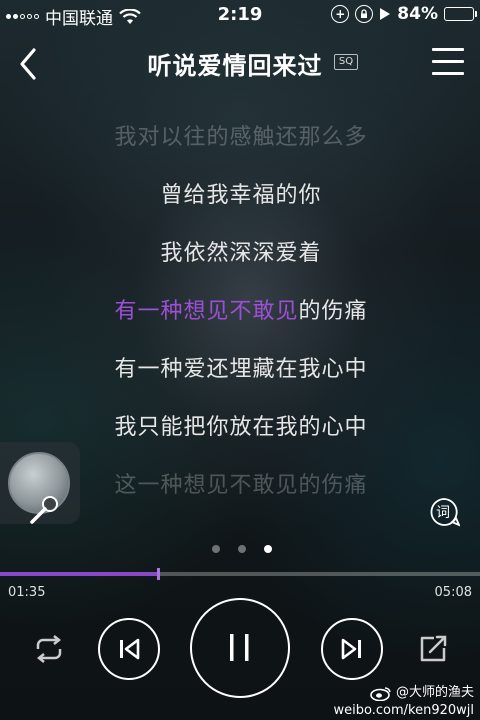 The image size is (480, 720). What do you see at coordinates (206, 311) in the screenshot?
I see `current-lyric-sung: 有一种想见不敢见` at bounding box center [206, 311].